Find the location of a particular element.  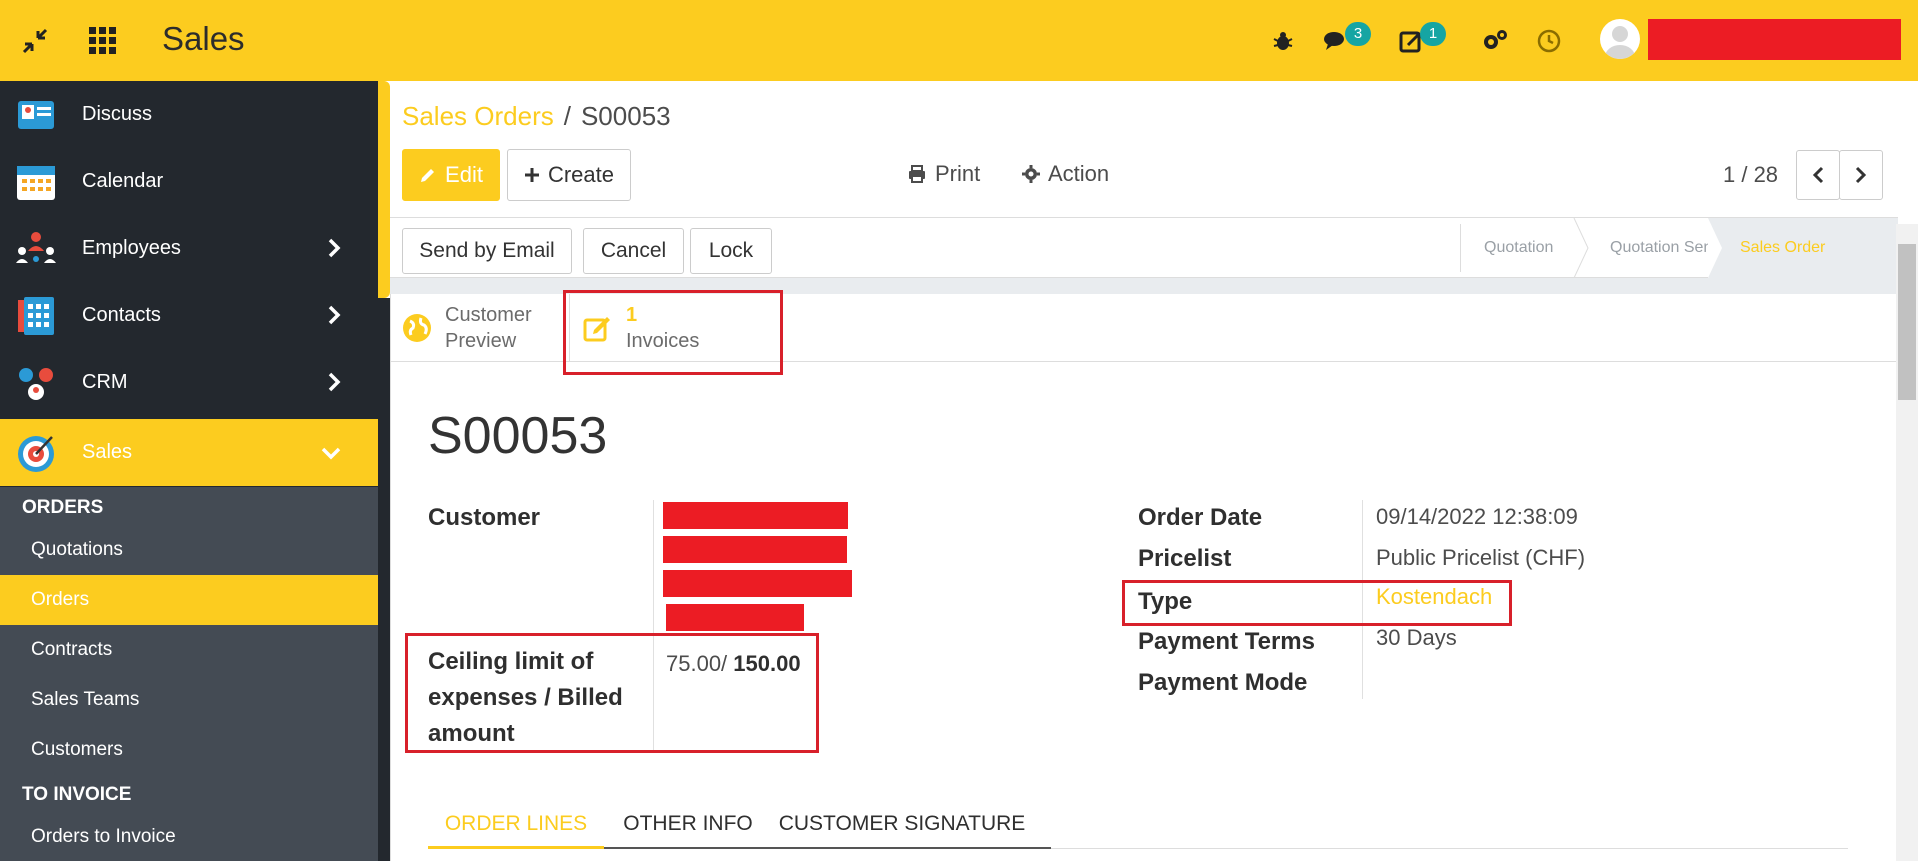

send-by-email-button: Send by Email is located at coordinates (487, 251).